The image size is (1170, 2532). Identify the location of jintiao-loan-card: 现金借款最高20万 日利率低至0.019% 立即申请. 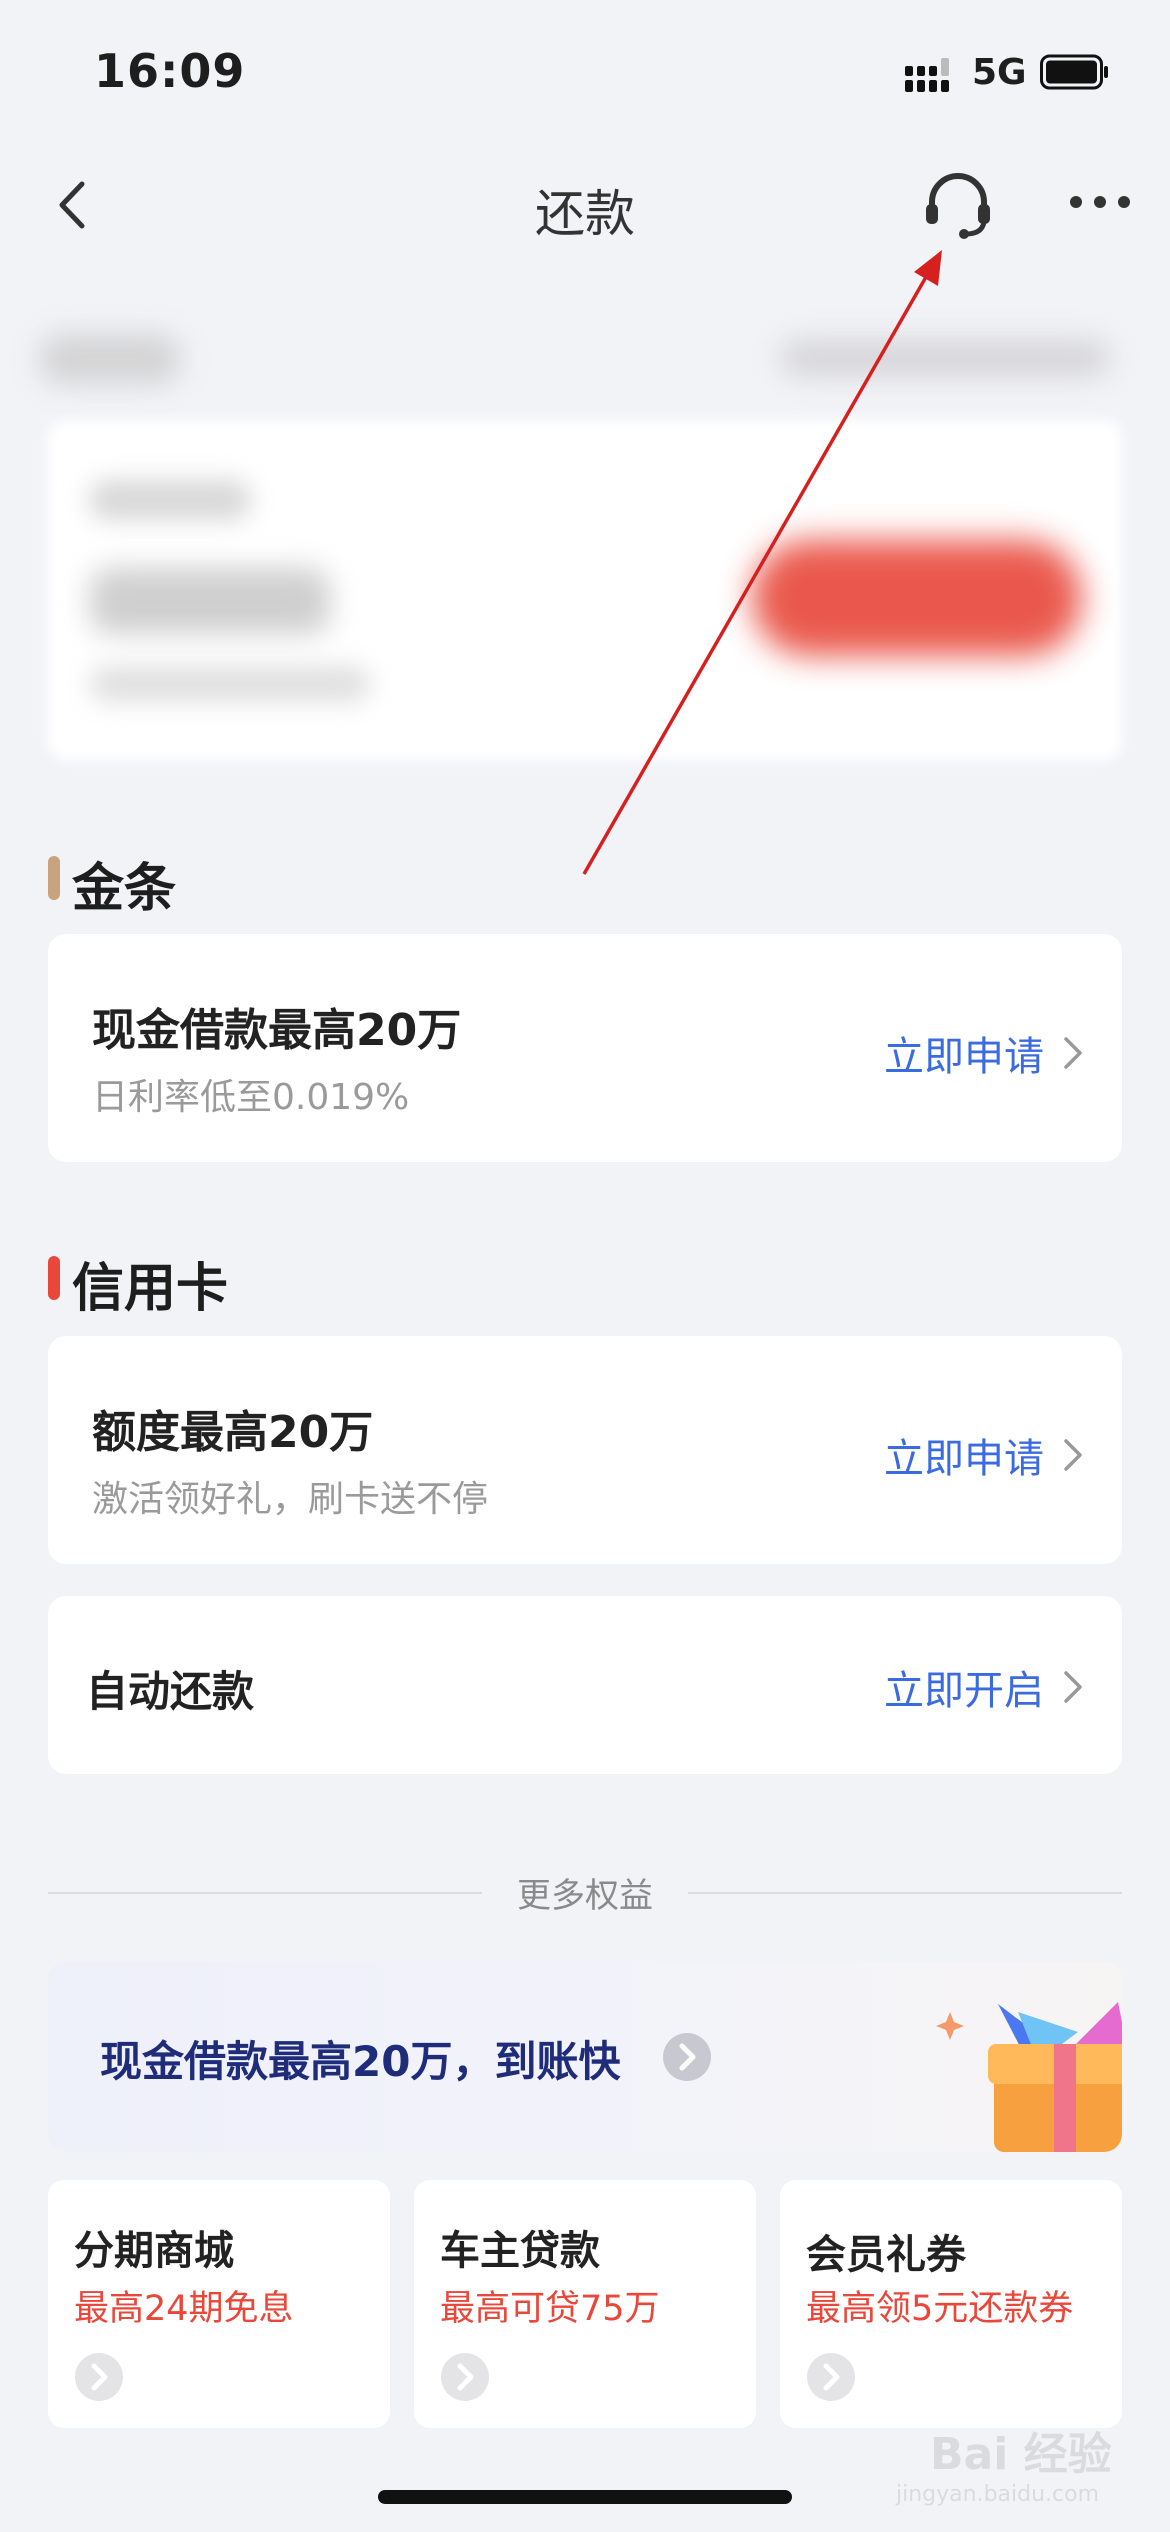
(585, 1048).